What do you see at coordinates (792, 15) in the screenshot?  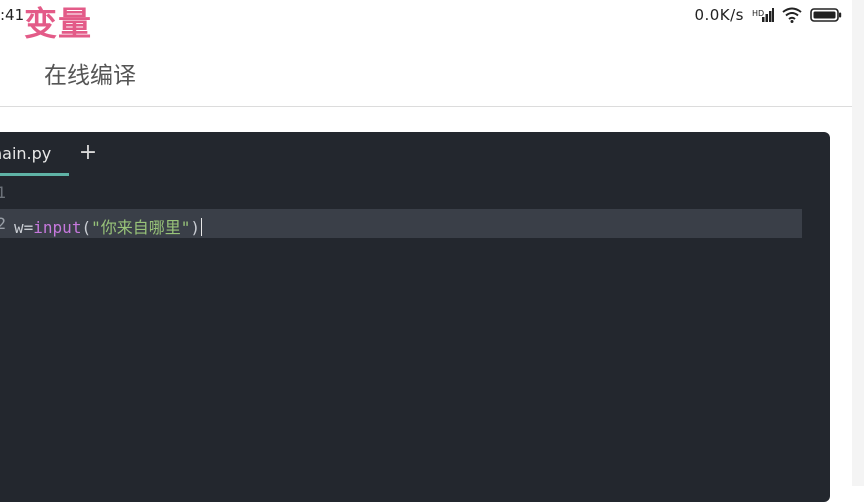 I see `wifi-icon` at bounding box center [792, 15].